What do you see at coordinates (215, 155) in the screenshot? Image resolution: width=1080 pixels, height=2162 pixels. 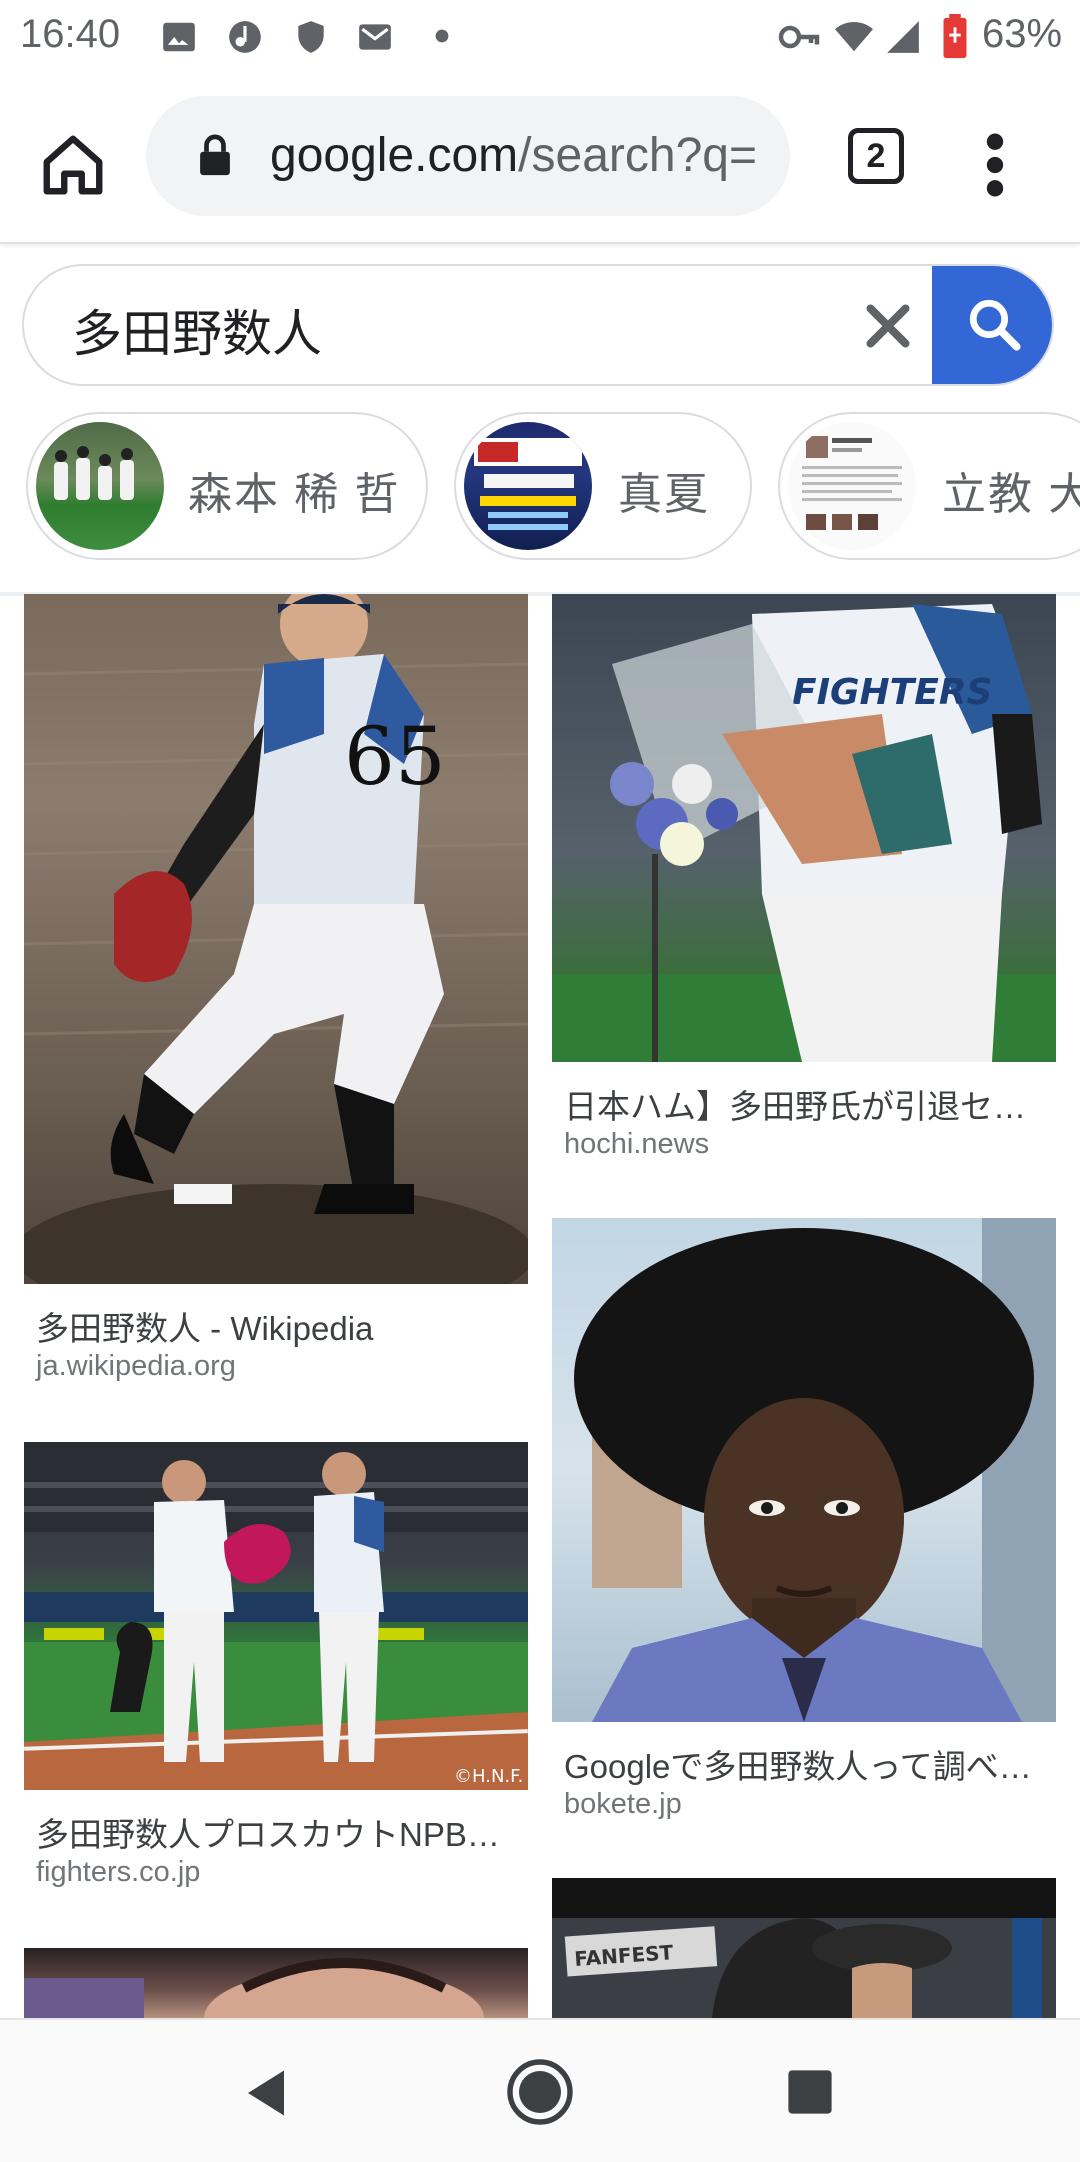 I see `lock-icon` at bounding box center [215, 155].